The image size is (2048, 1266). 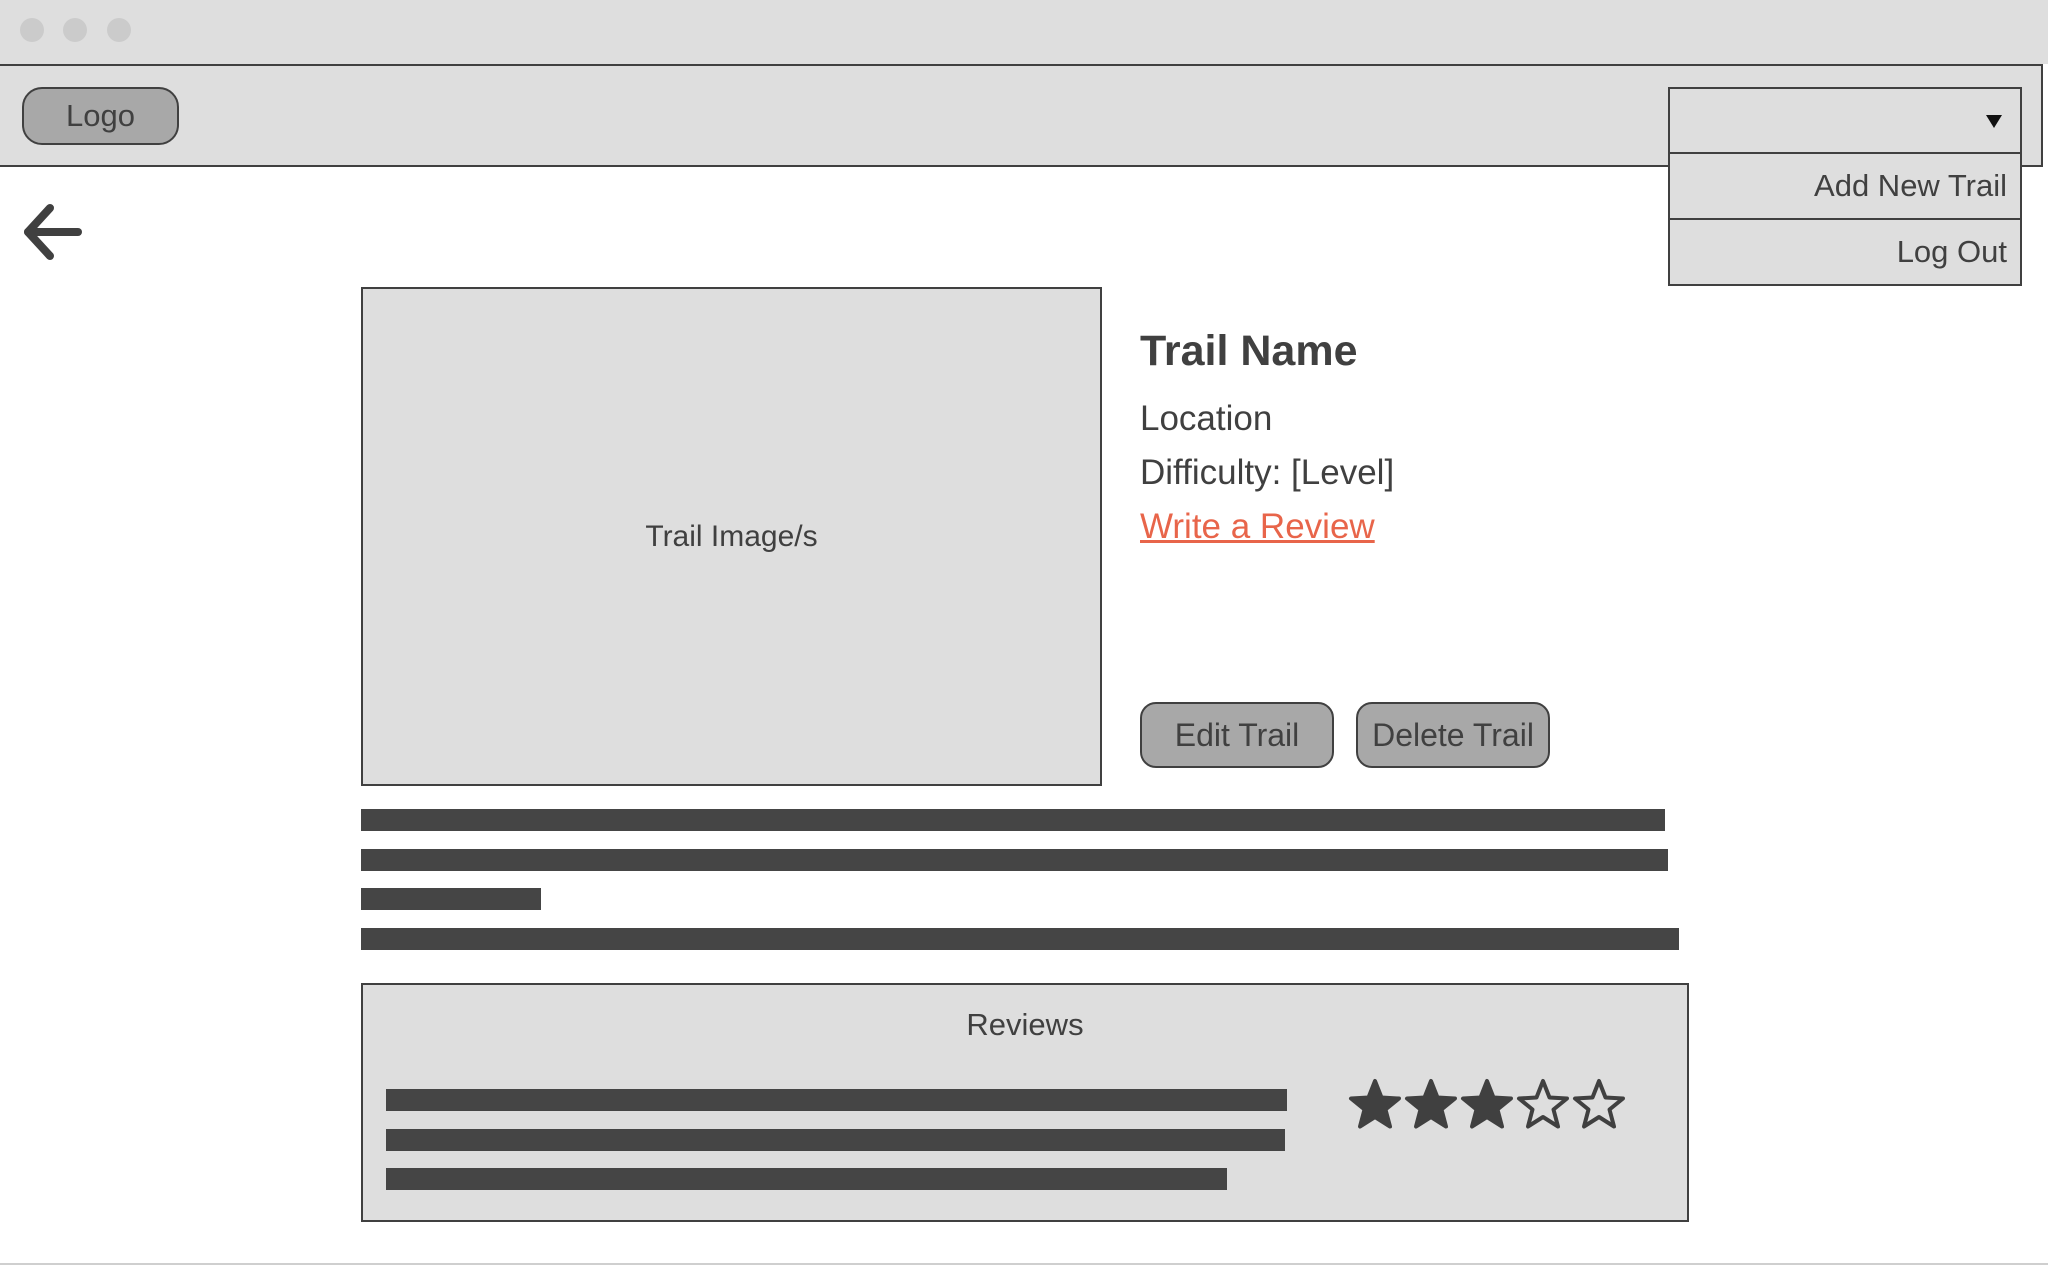 I want to click on logo-button: Logo, so click(x=100, y=116).